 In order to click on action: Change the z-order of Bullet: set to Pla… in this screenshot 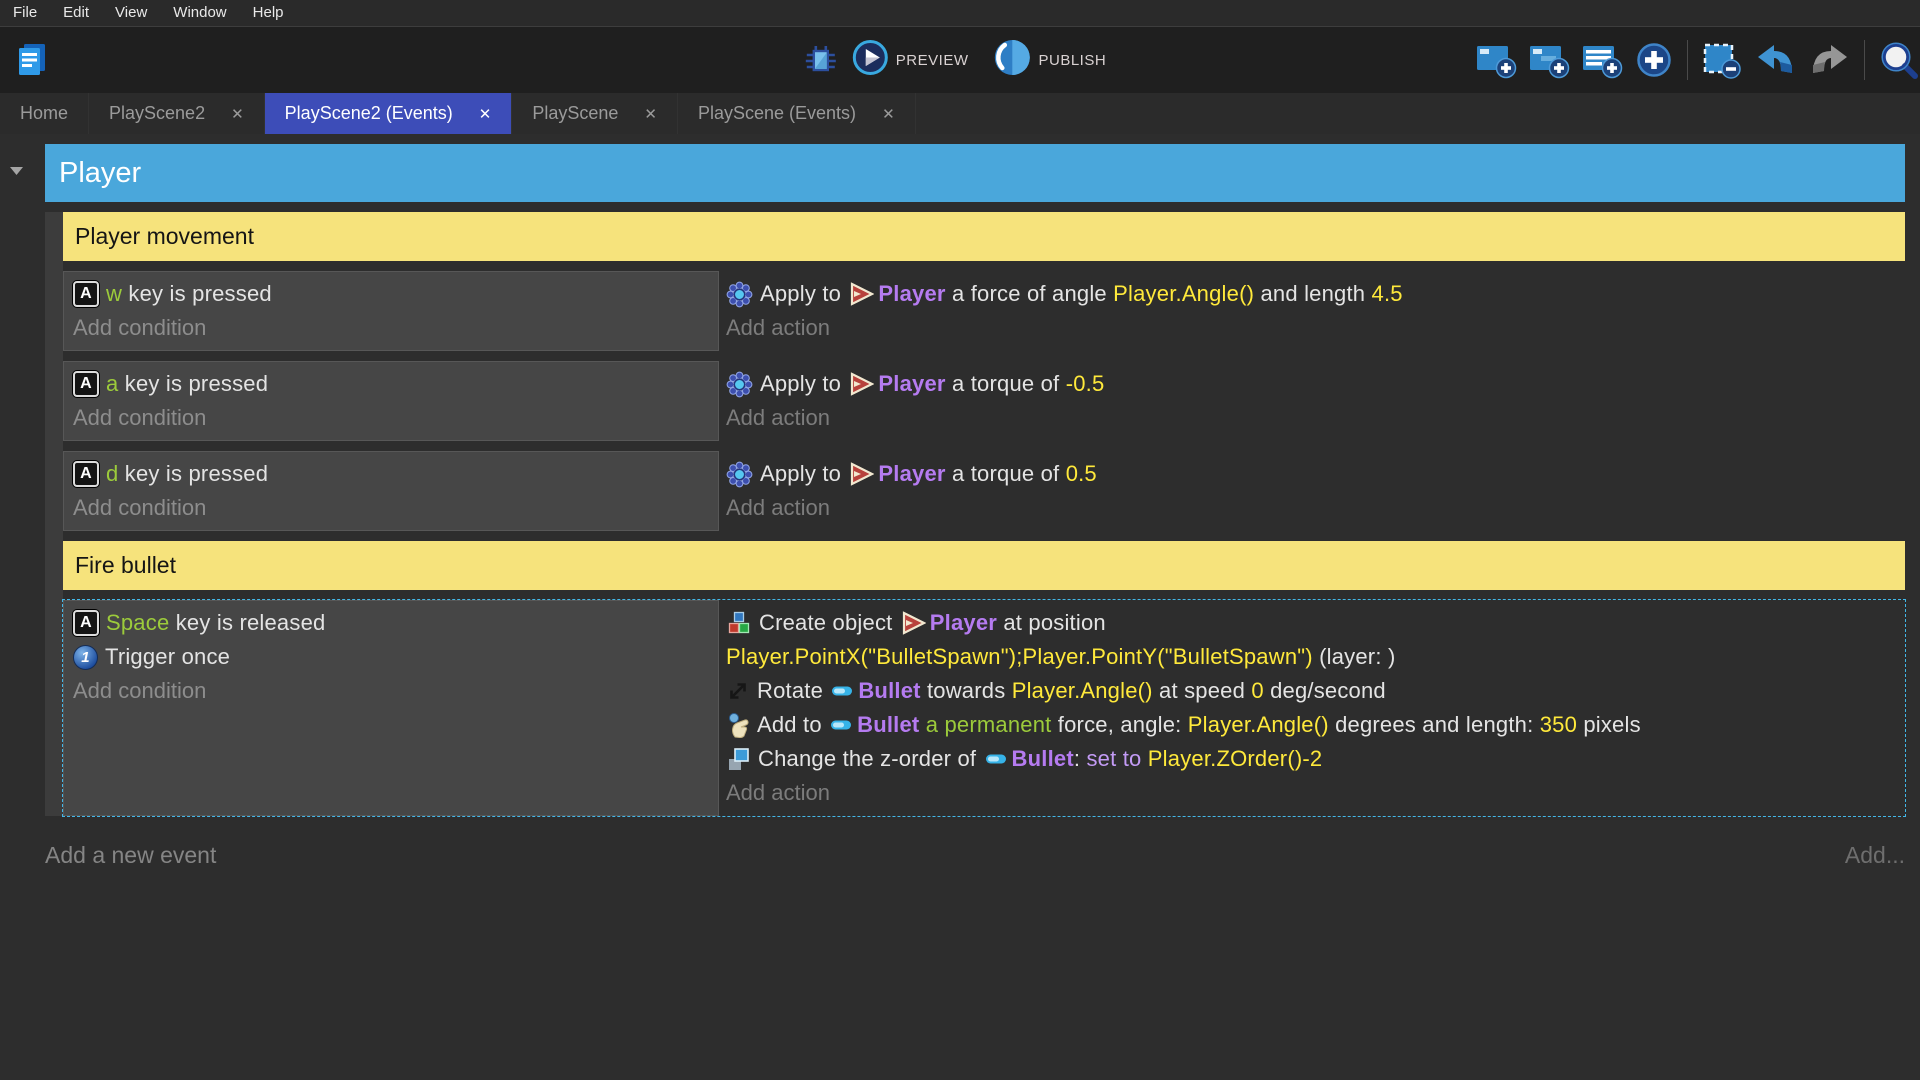, I will do `click(1315, 759)`.